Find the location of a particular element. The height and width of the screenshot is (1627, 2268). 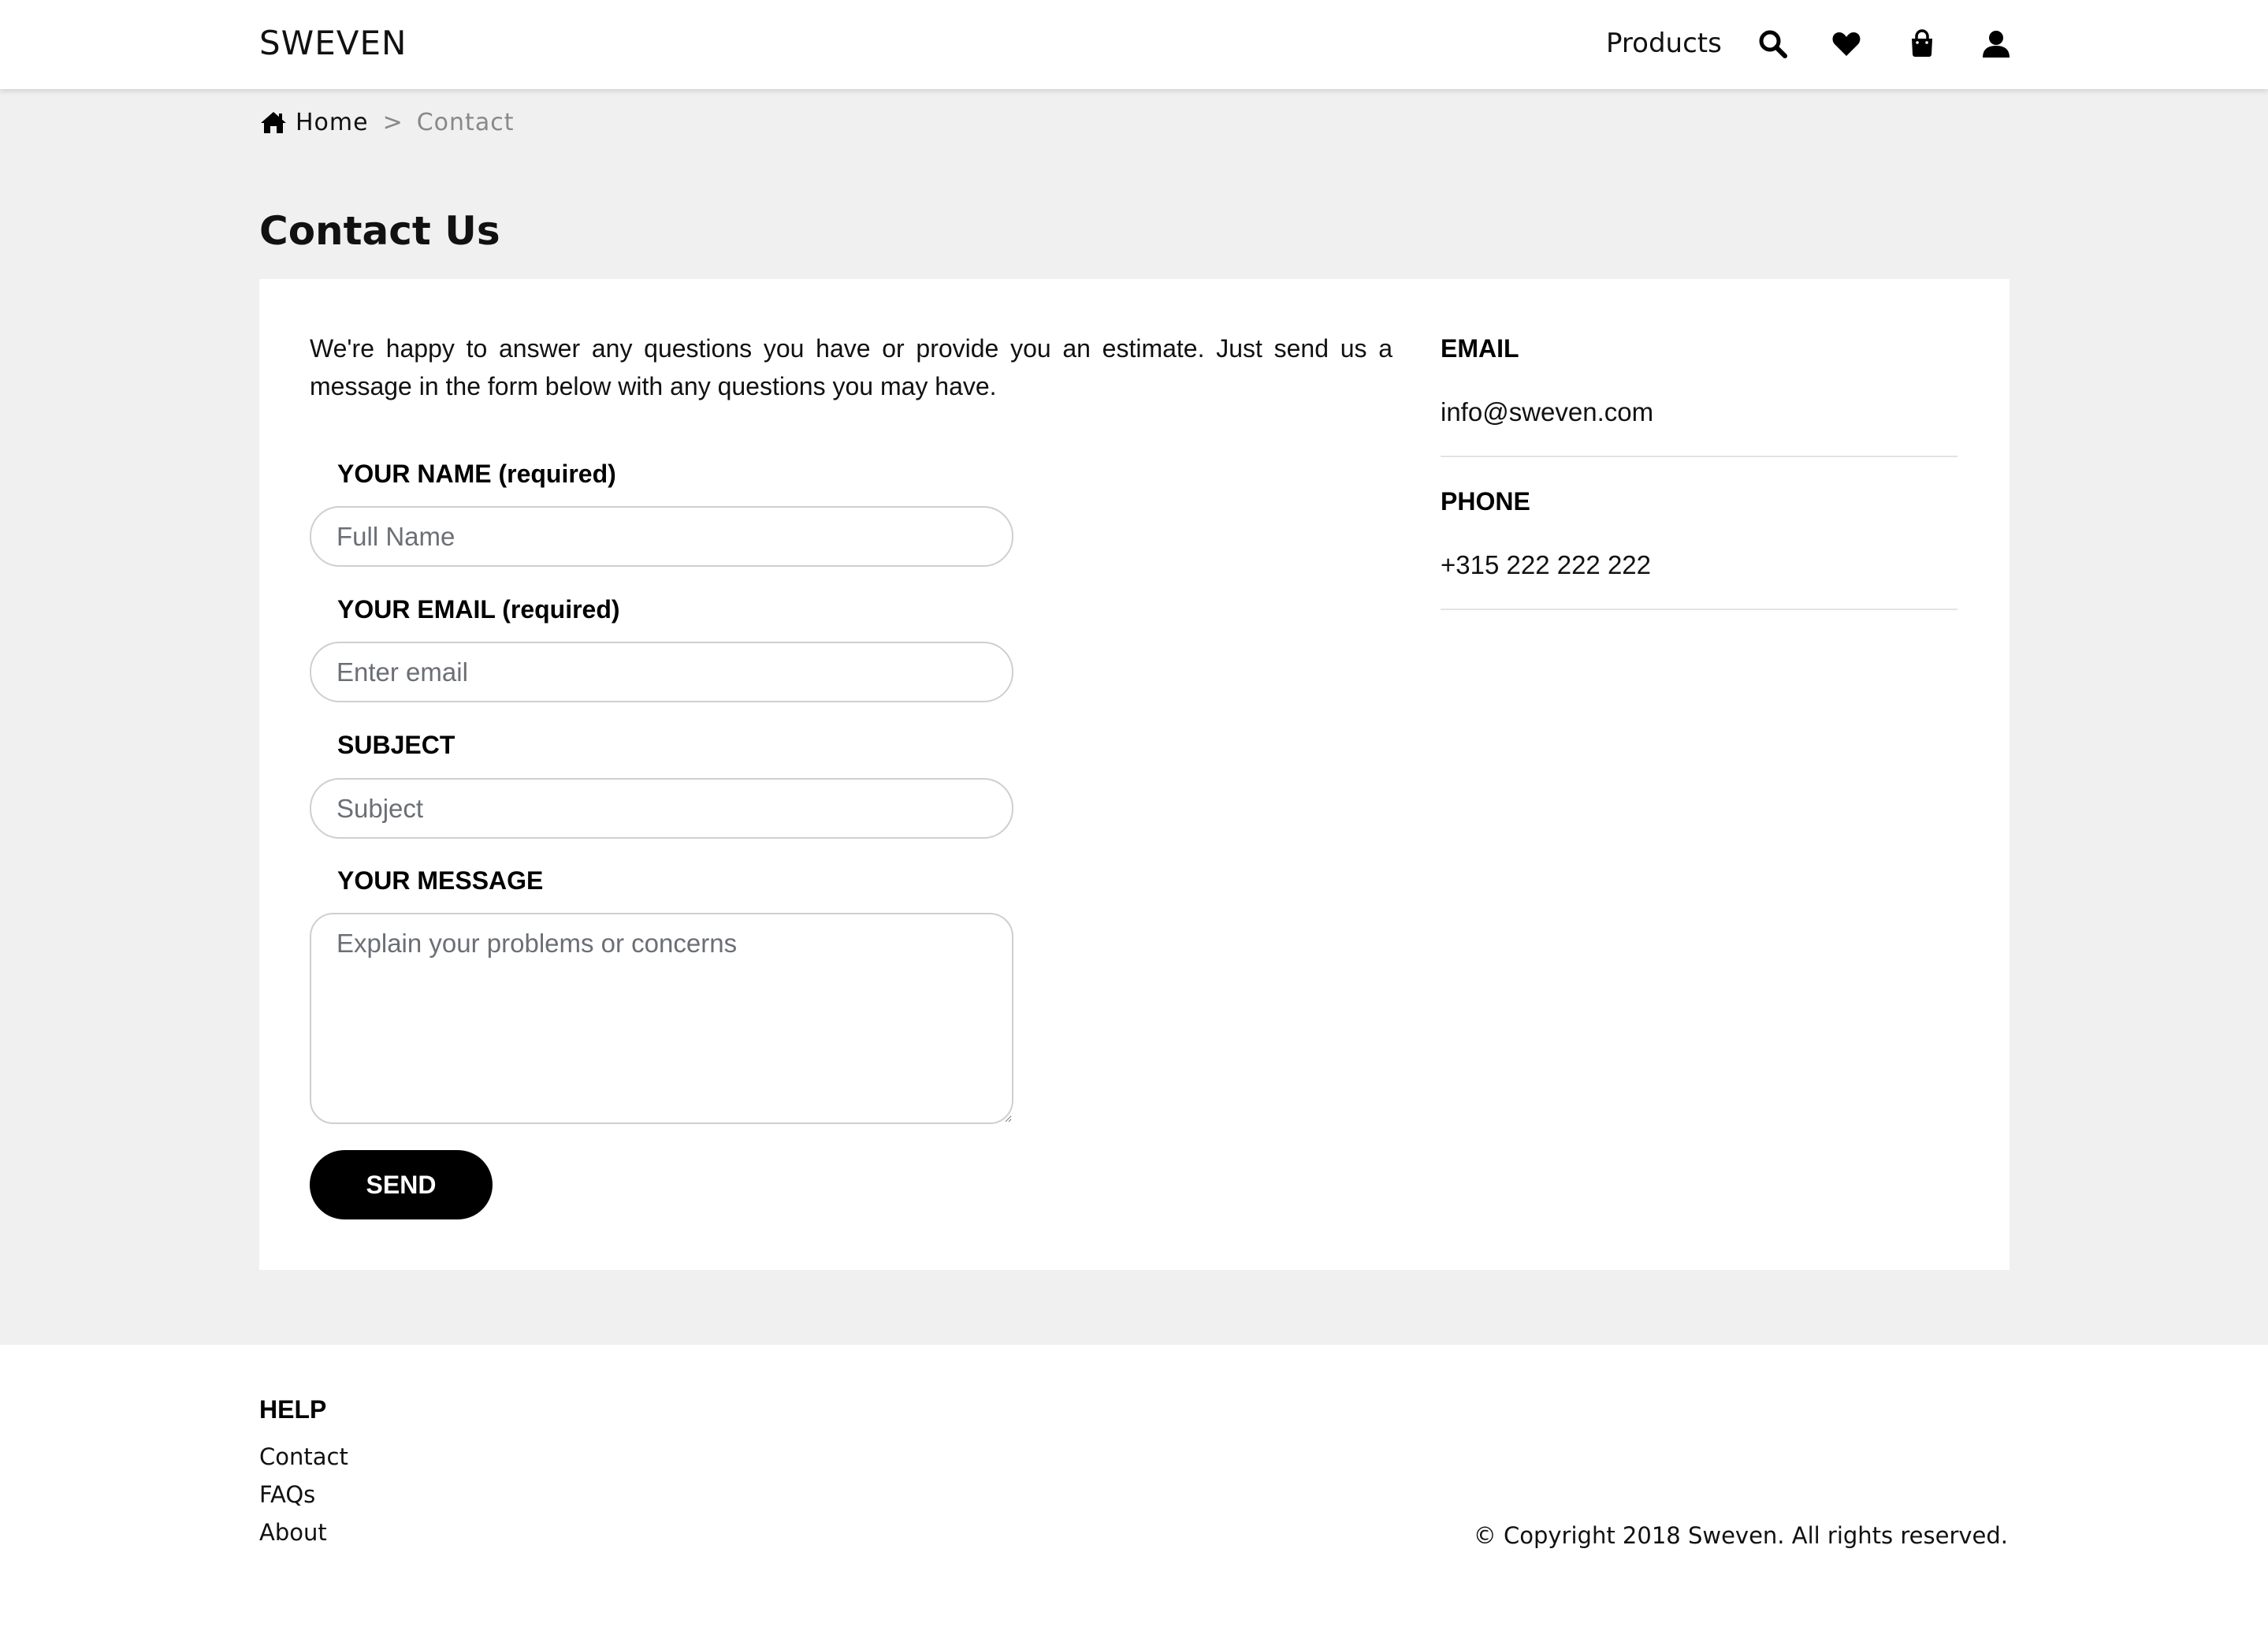

message-label: YOUR MESSAGE is located at coordinates (440, 880).